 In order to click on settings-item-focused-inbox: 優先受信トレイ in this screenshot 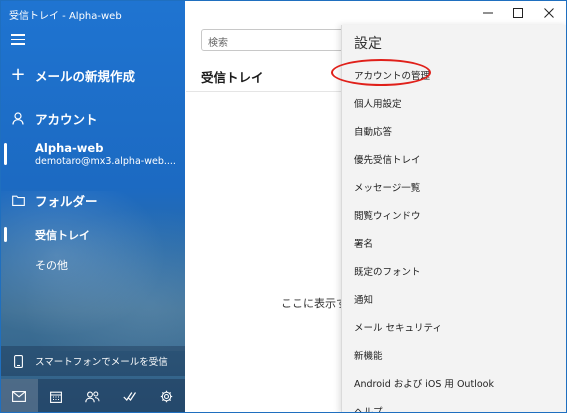, I will do `click(387, 159)`.